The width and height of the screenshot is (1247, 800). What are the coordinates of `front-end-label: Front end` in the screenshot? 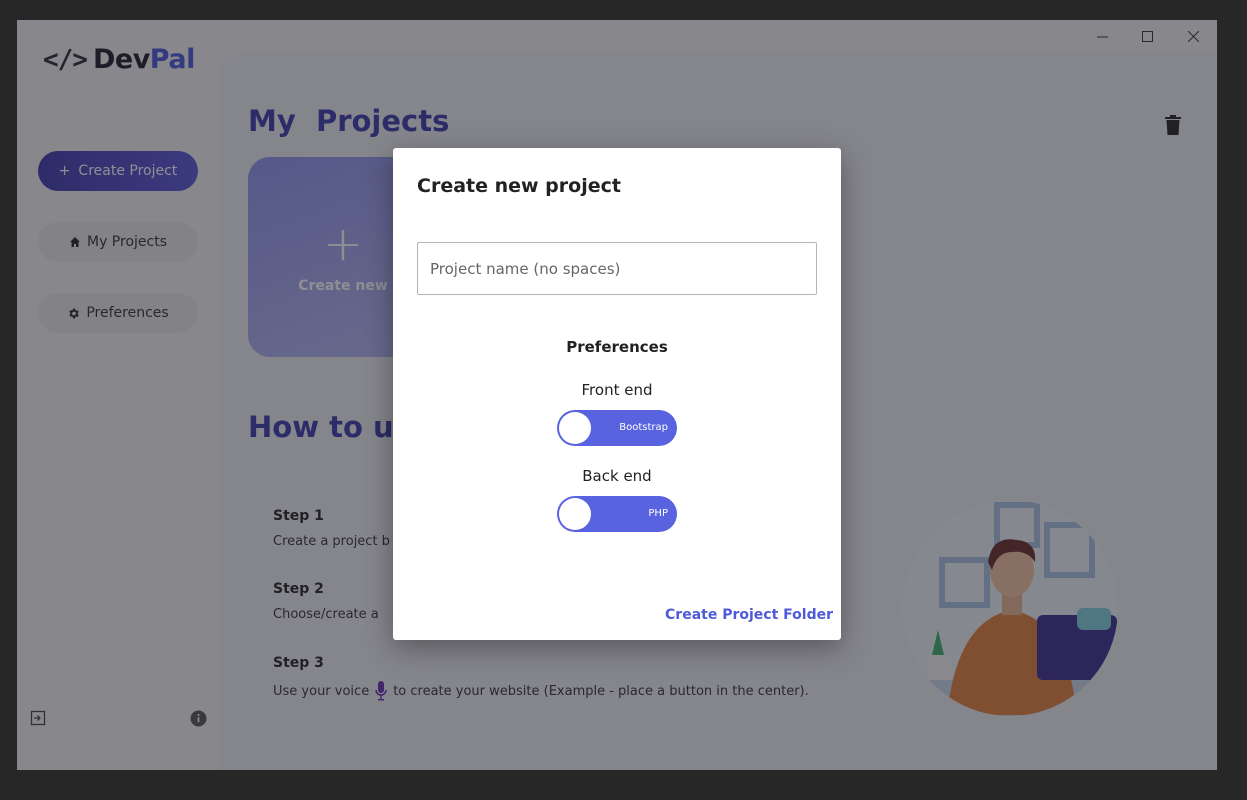 It's located at (617, 390).